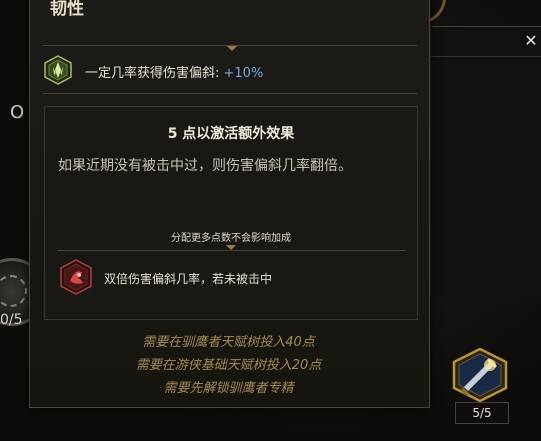 Image resolution: width=541 pixels, height=441 pixels. What do you see at coordinates (243, 73) in the screenshot?
I see `stat-value: +10%` at bounding box center [243, 73].